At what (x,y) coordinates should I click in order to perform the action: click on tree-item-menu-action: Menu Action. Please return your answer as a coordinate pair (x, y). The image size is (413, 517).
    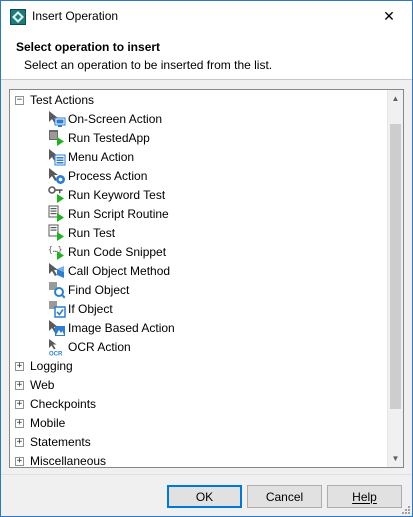
    Looking at the image, I should click on (199, 157).